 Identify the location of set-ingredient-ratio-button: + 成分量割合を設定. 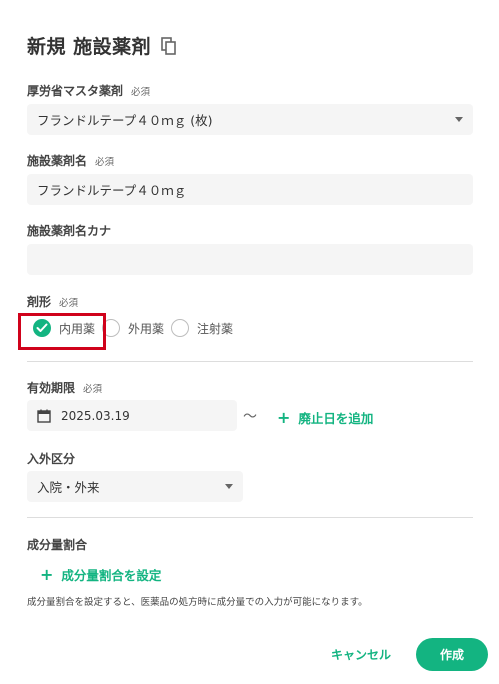
(100, 574).